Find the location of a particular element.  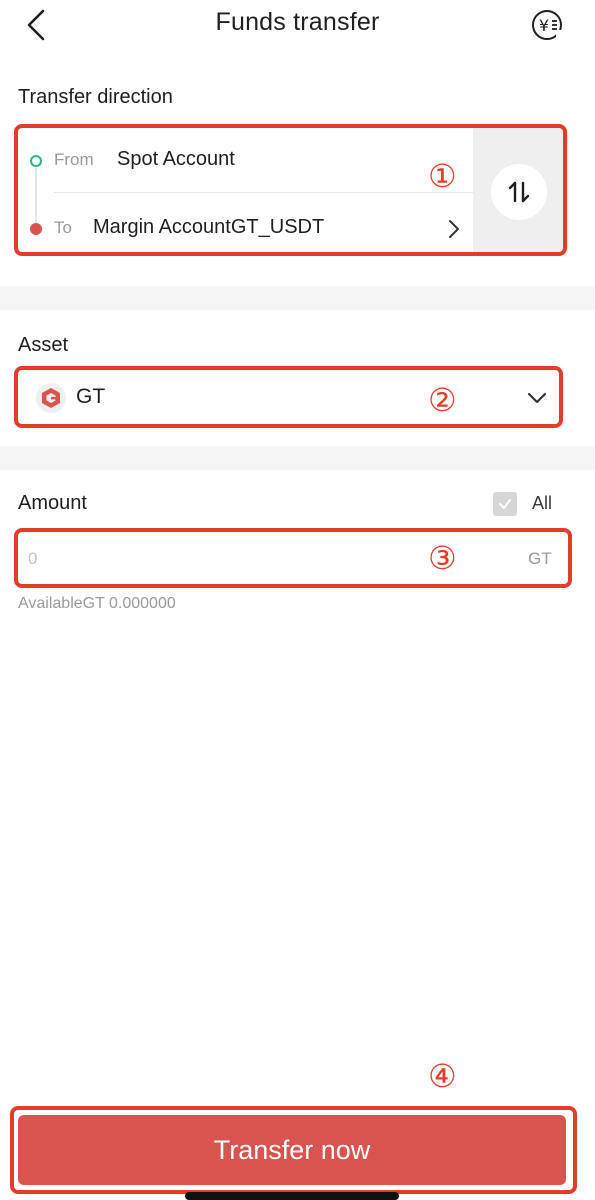

swap-panel is located at coordinates (520, 191).